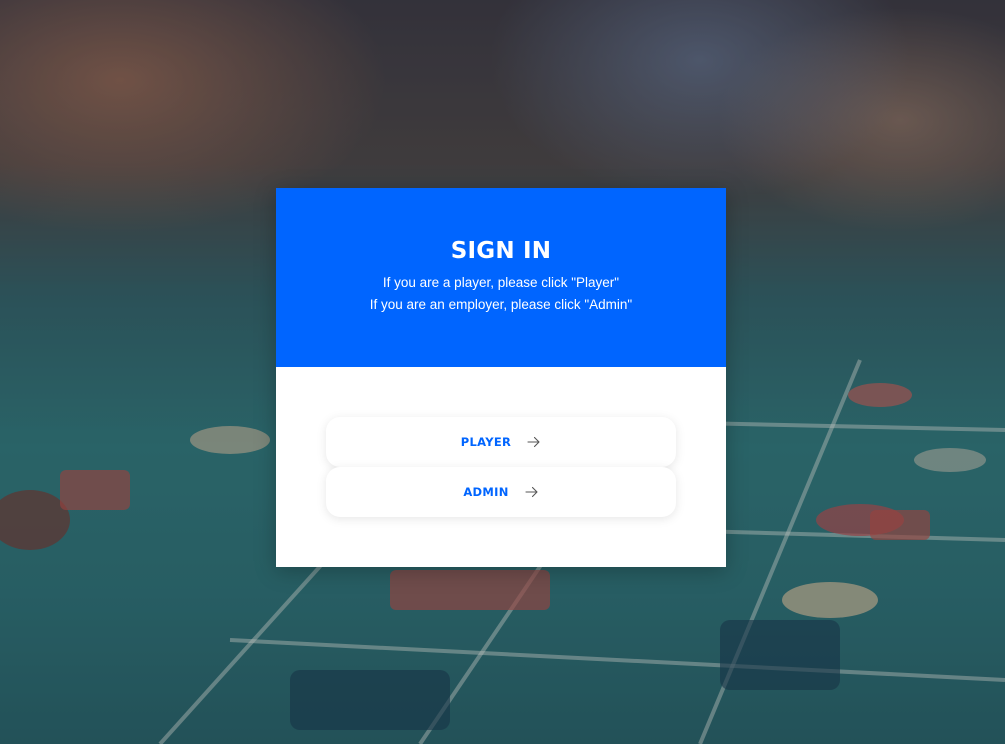 This screenshot has width=1005, height=744. Describe the element at coordinates (501, 251) in the screenshot. I see `signin-title: SIGN IN` at that location.